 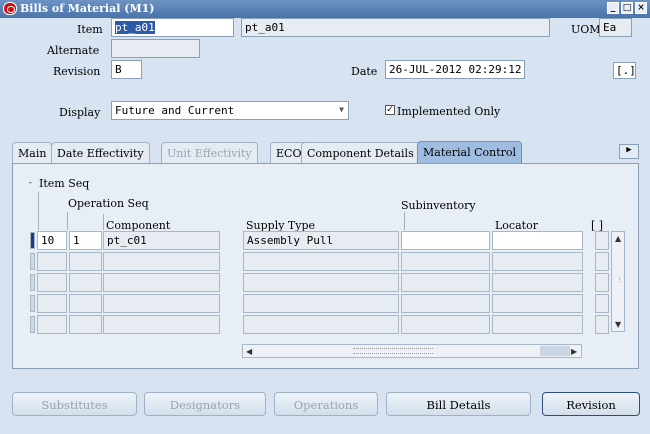 I want to click on operation-seq-cell: 1, so click(x=85, y=240).